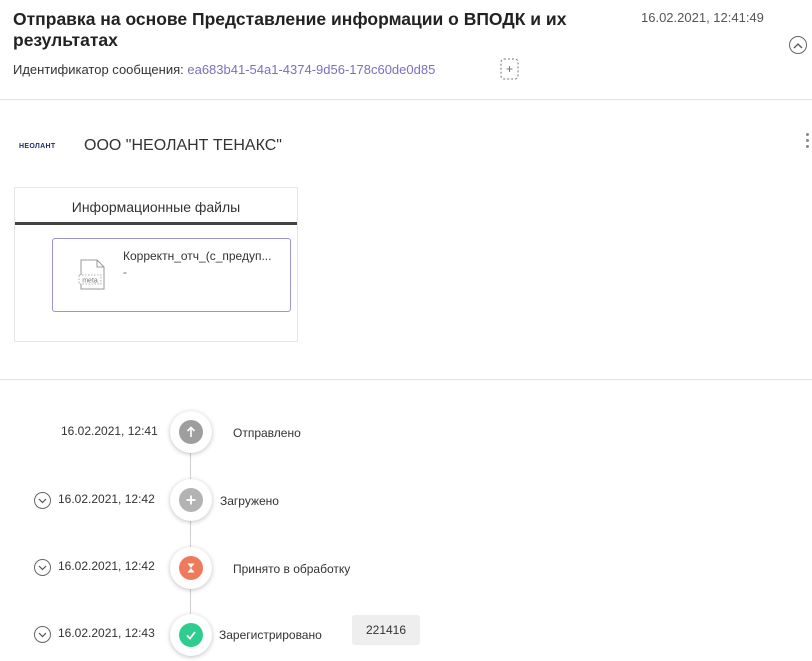 The image size is (812, 661). I want to click on event-label: Зарегистрировано, so click(270, 635).